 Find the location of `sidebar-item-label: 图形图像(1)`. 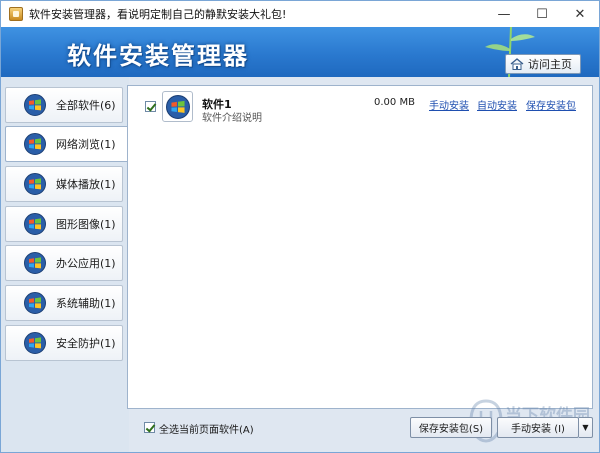

sidebar-item-label: 图形图像(1) is located at coordinates (86, 224).